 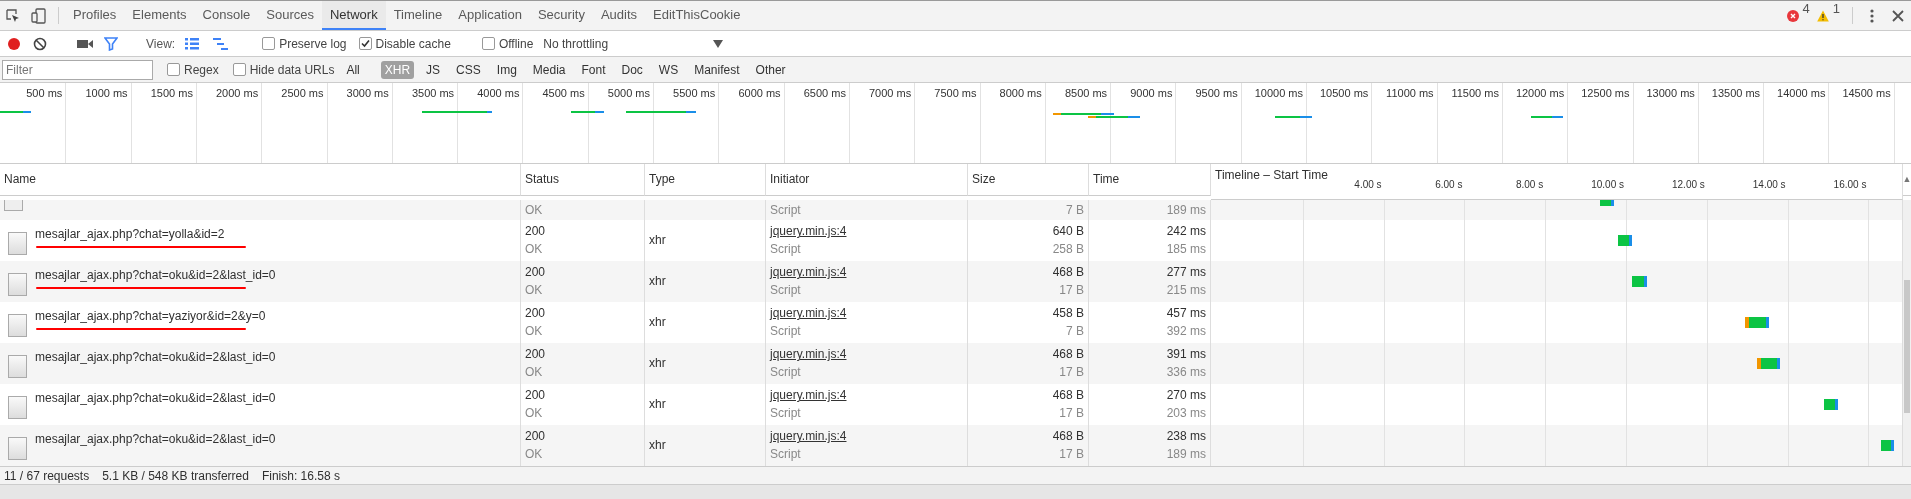 What do you see at coordinates (956, 93) in the screenshot?
I see `time-tick-label: 7500 ms` at bounding box center [956, 93].